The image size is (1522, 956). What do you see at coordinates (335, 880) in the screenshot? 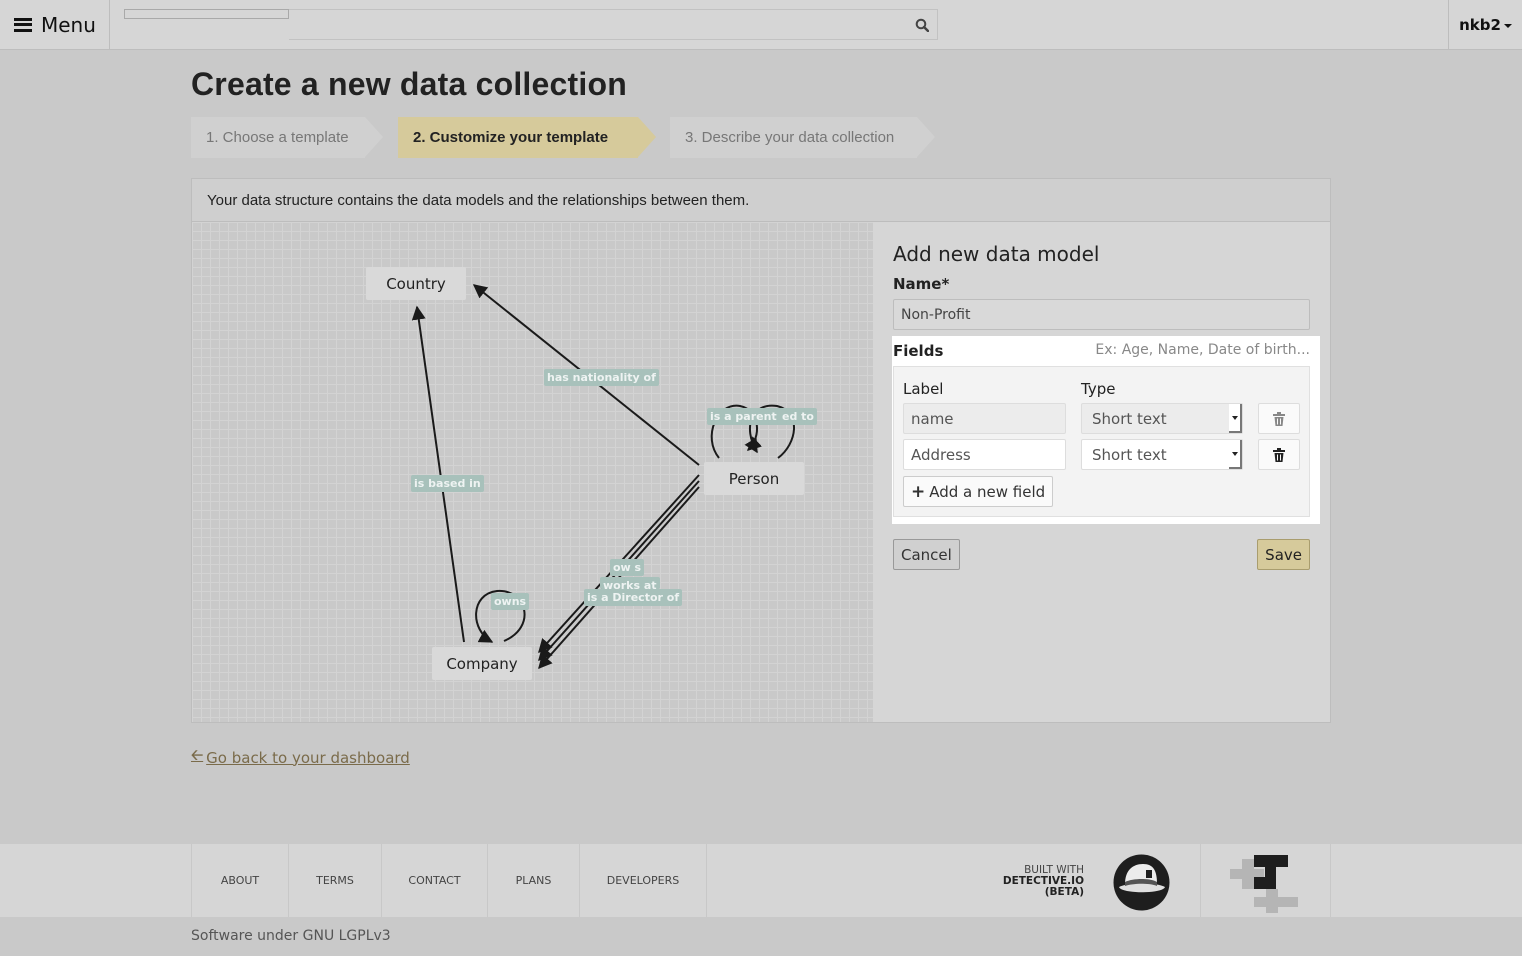
I see `footer-link-terms: Terms` at bounding box center [335, 880].